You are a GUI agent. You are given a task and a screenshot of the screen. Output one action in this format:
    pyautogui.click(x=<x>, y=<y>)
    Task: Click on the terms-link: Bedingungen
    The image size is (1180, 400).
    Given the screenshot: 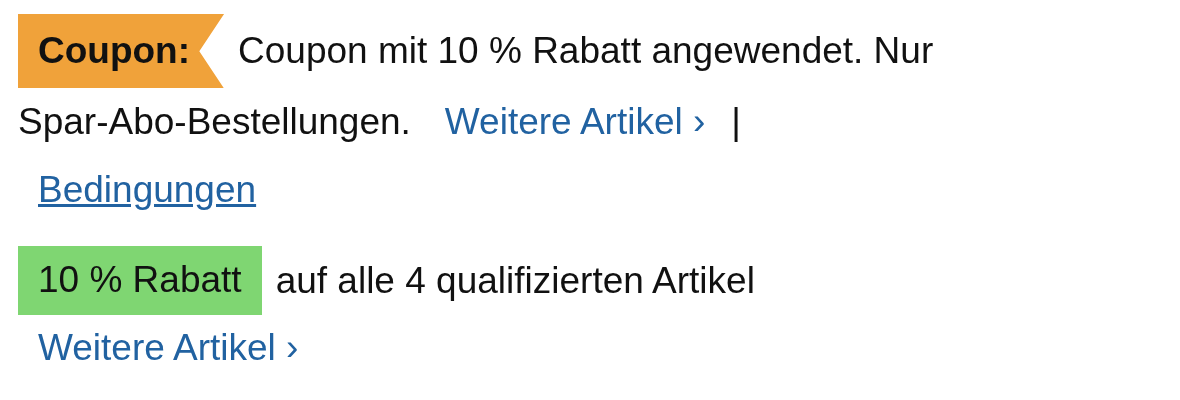 What is the action you would take?
    pyautogui.click(x=147, y=190)
    